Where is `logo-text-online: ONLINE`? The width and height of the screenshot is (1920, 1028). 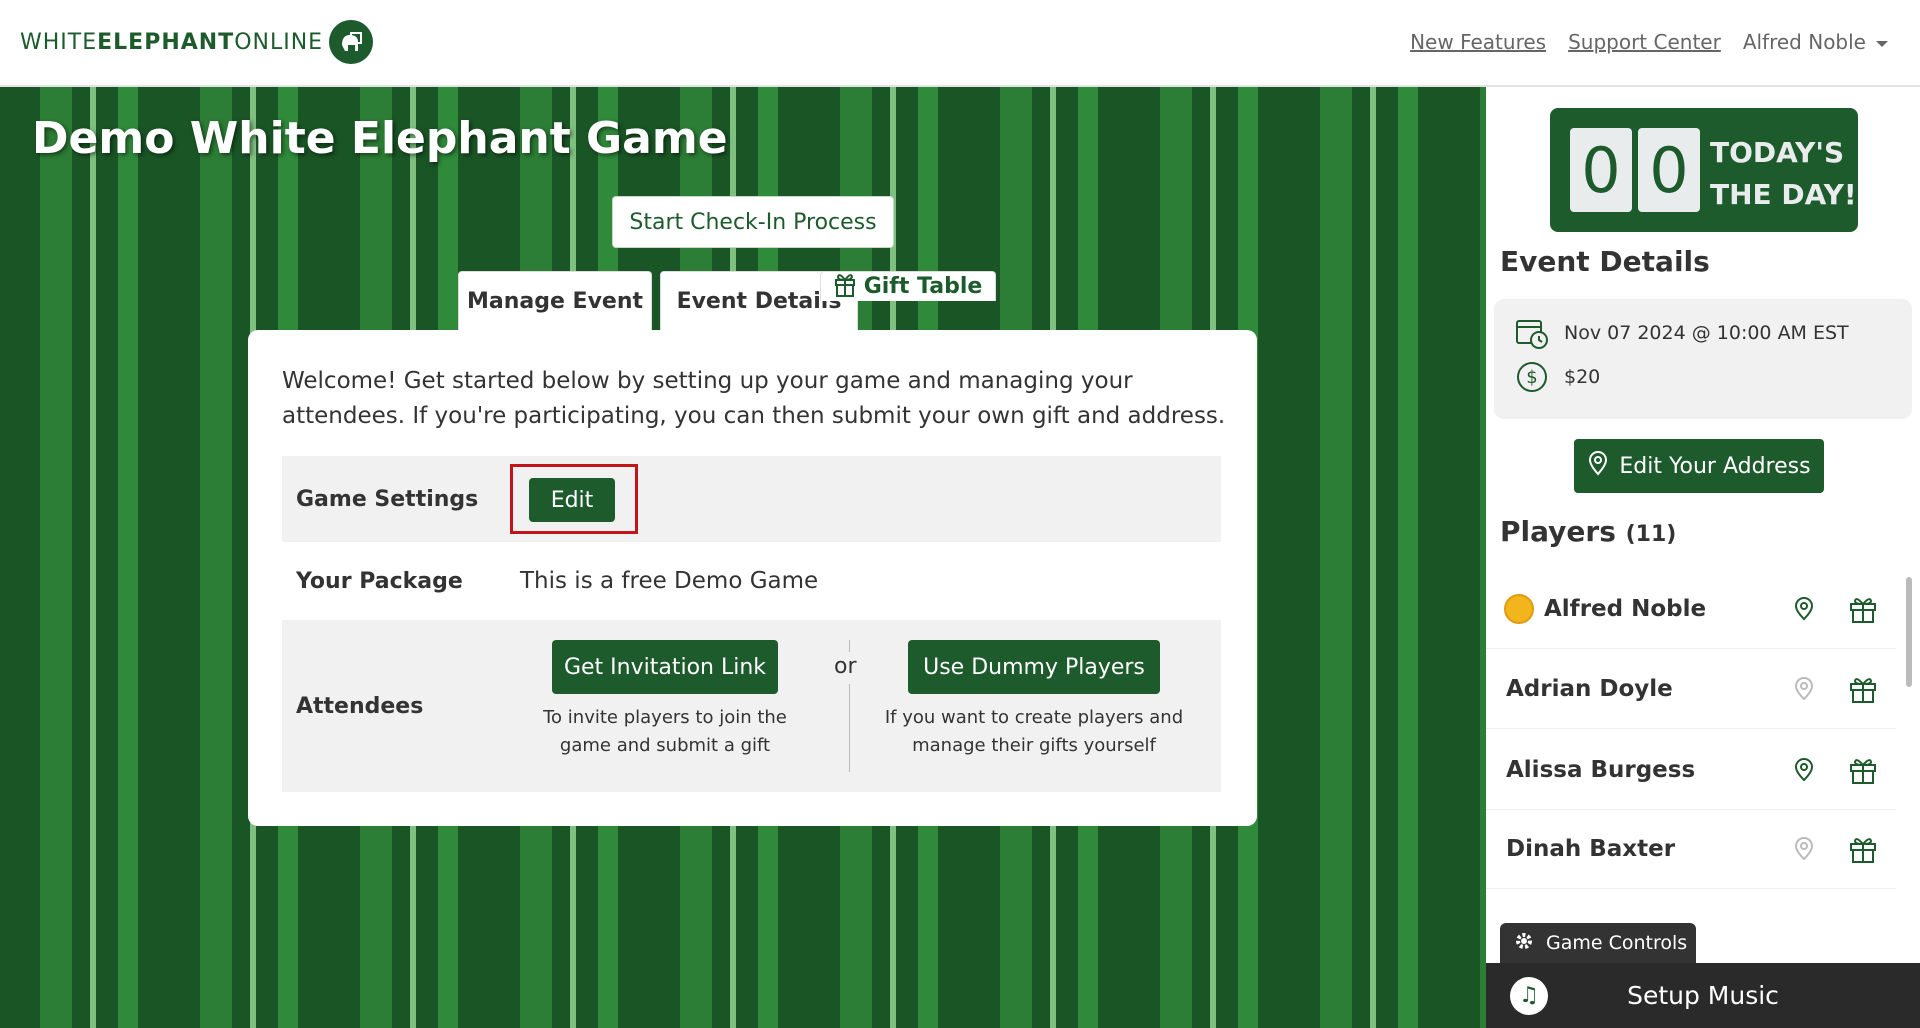 logo-text-online: ONLINE is located at coordinates (279, 42).